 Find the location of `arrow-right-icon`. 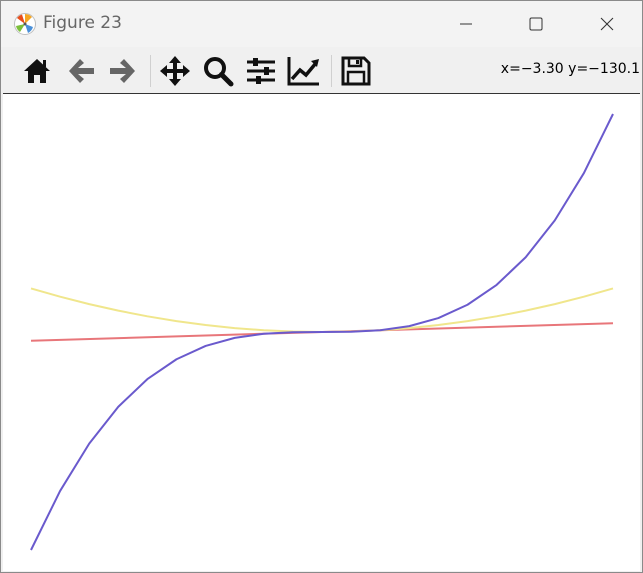

arrow-right-icon is located at coordinates (122, 71).